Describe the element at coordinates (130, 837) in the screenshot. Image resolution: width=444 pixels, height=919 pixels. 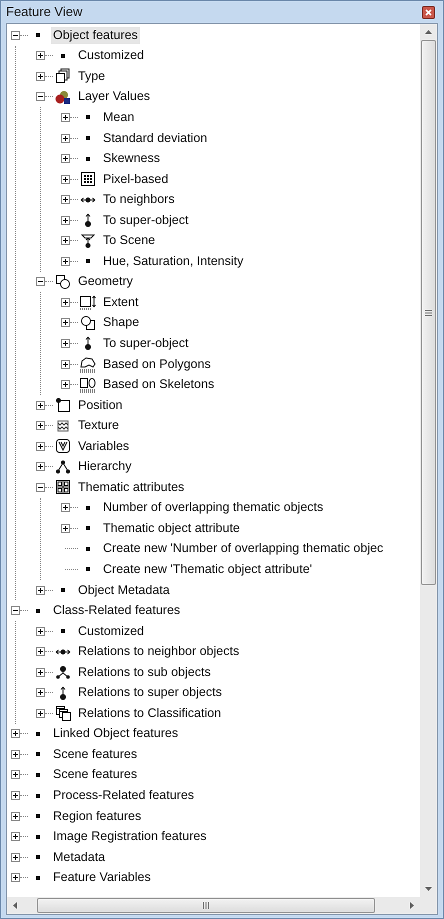
I see `tree-item: Image Registration features` at that location.